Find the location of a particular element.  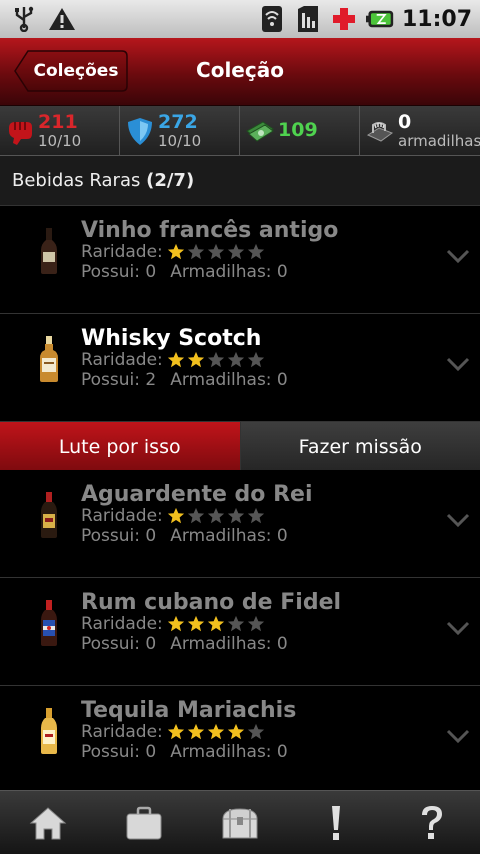

item-actions: Lute por isso Fazer missão is located at coordinates (240, 447).